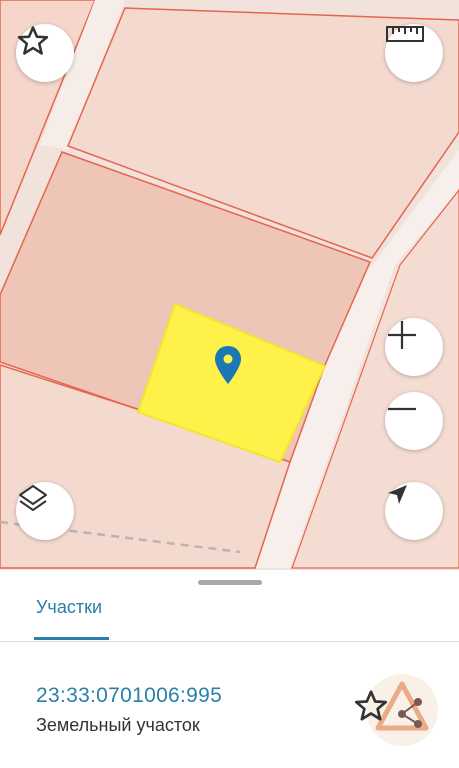  What do you see at coordinates (229, 641) in the screenshot?
I see `divider` at bounding box center [229, 641].